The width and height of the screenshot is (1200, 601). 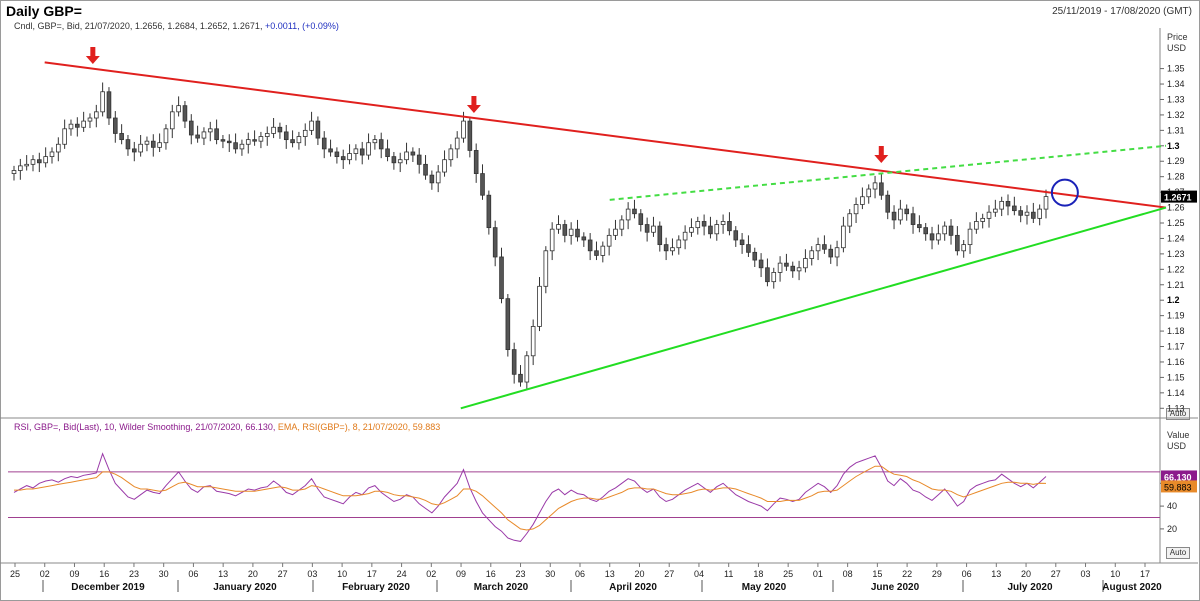 I want to click on price-tick-label: 1.18, so click(x=1176, y=331).